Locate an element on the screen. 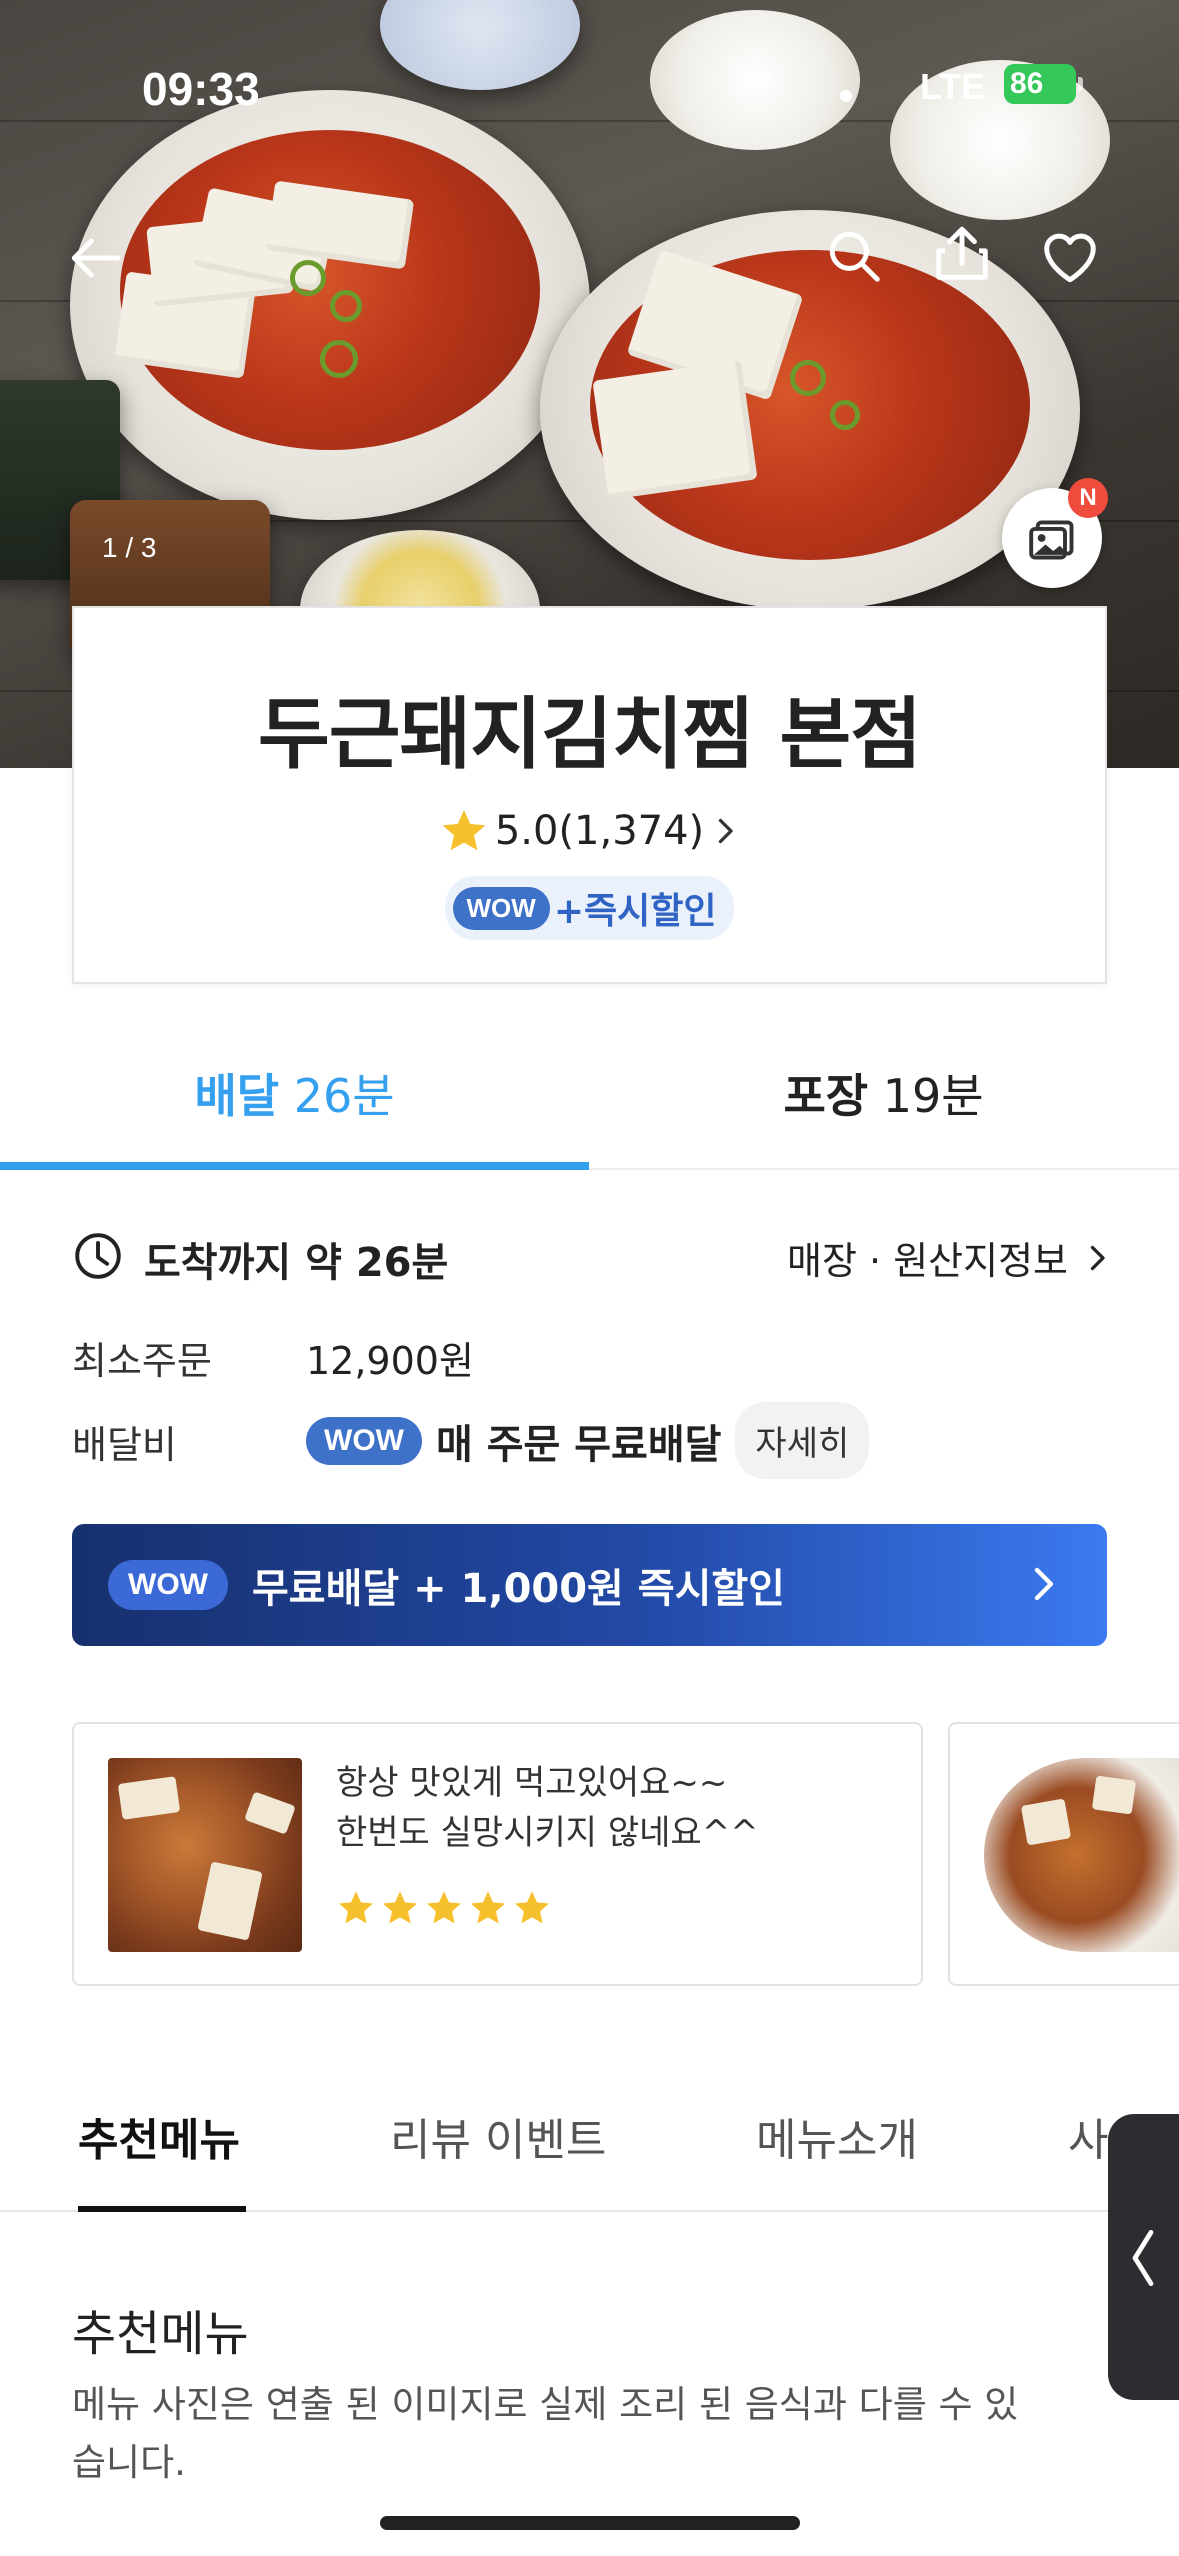  favorite-button is located at coordinates (1070, 258).